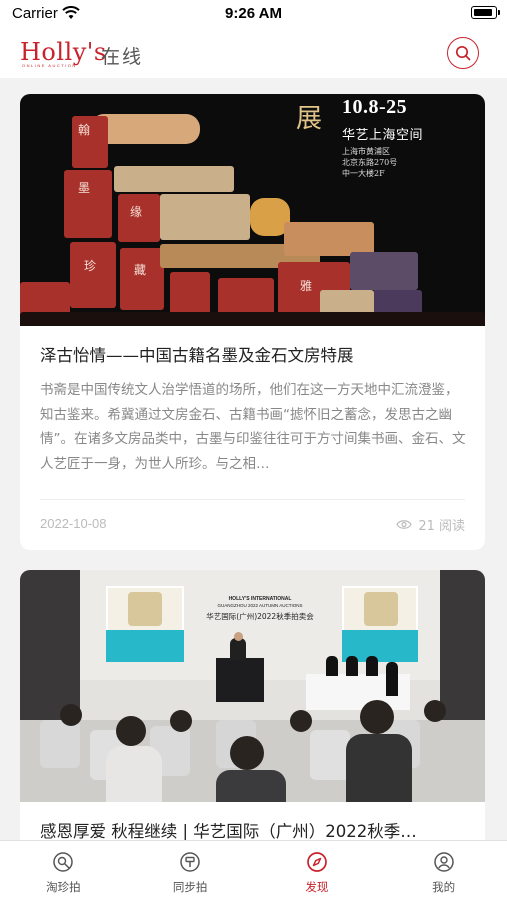  What do you see at coordinates (366, 151) in the screenshot?
I see `poster-address-line: 上海市黄浦区` at bounding box center [366, 151].